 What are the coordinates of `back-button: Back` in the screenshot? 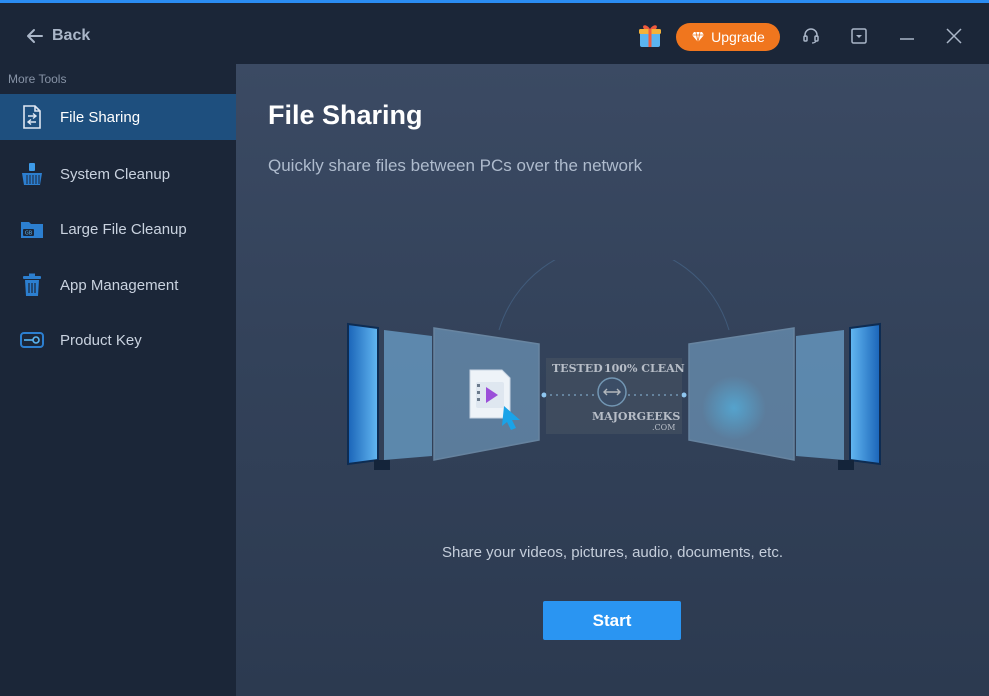 It's located at (58, 36).